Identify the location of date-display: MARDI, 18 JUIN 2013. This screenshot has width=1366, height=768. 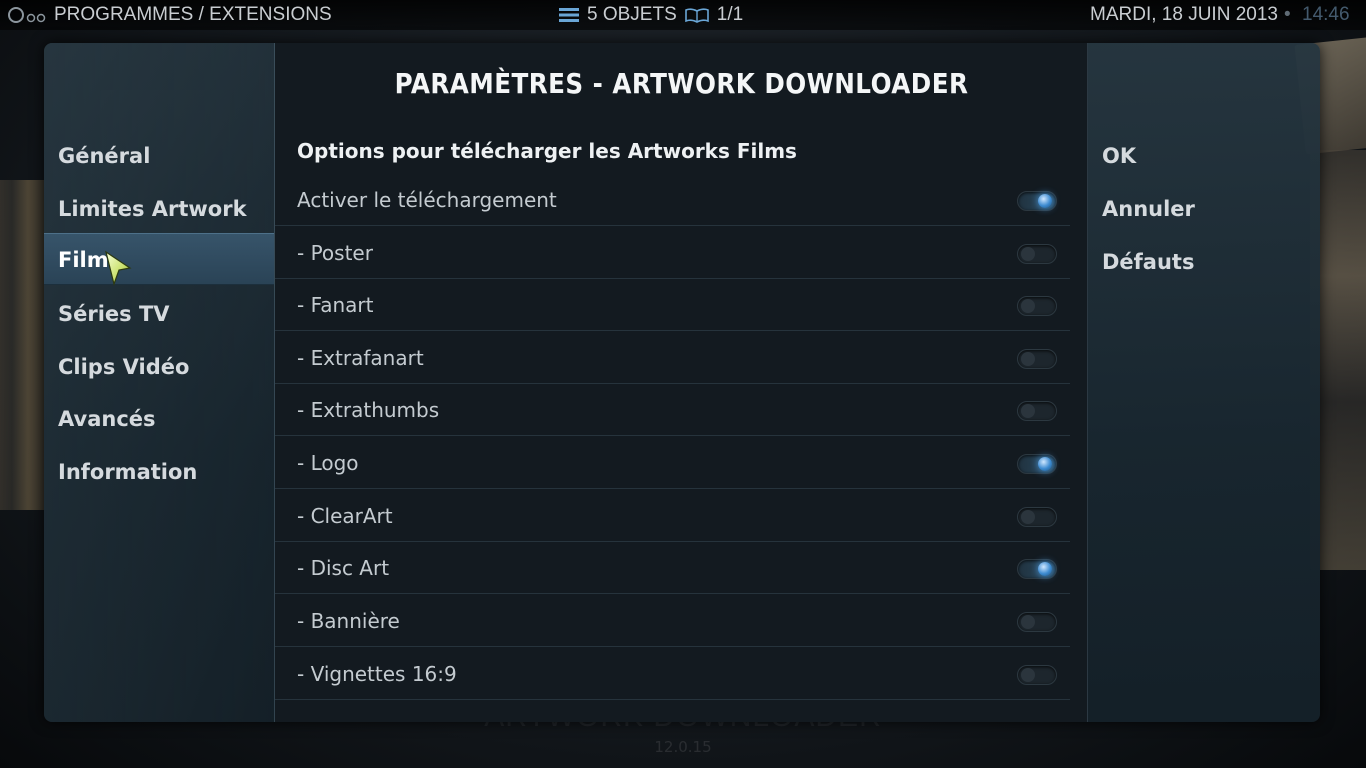
(1184, 14).